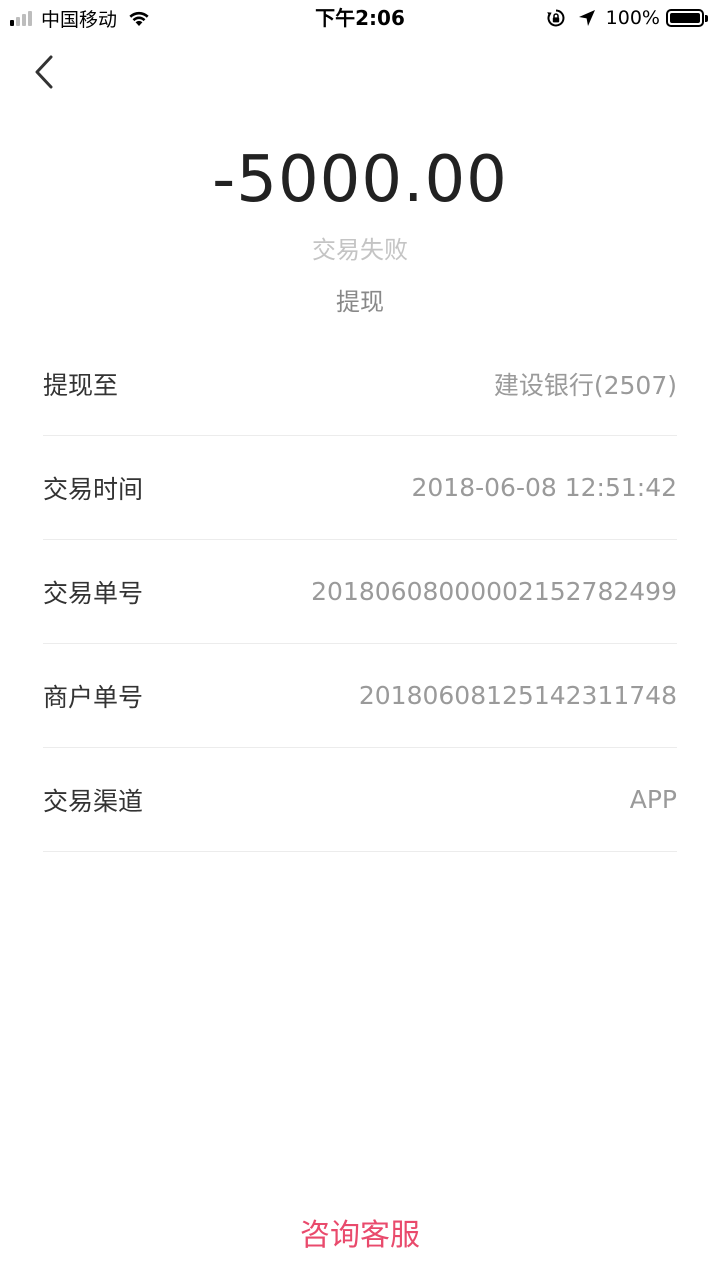 Image resolution: width=720 pixels, height=1280 pixels. I want to click on detail-label: 交易时间, so click(93, 489).